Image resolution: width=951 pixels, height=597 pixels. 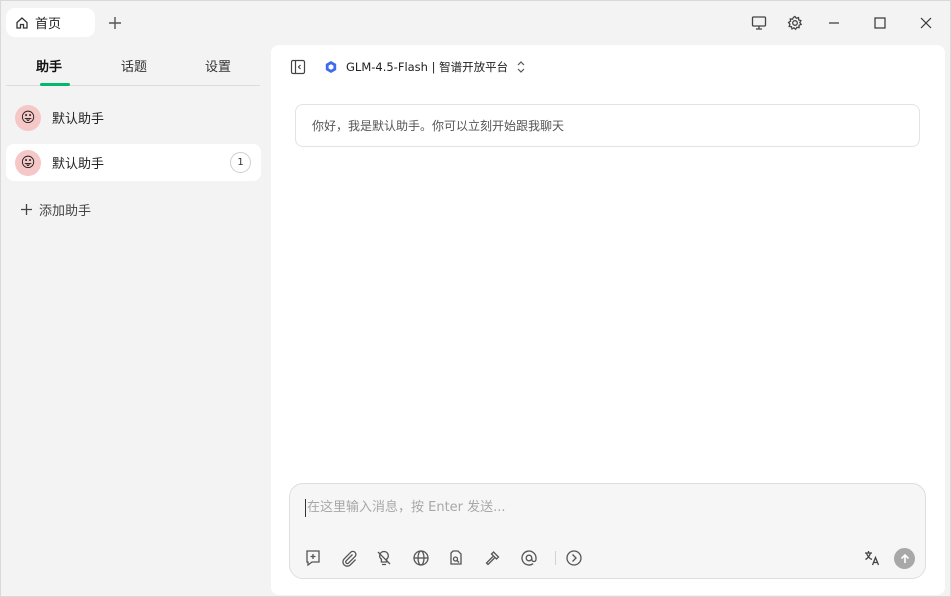 What do you see at coordinates (55, 84) in the screenshot?
I see `active-tab-indicator` at bounding box center [55, 84].